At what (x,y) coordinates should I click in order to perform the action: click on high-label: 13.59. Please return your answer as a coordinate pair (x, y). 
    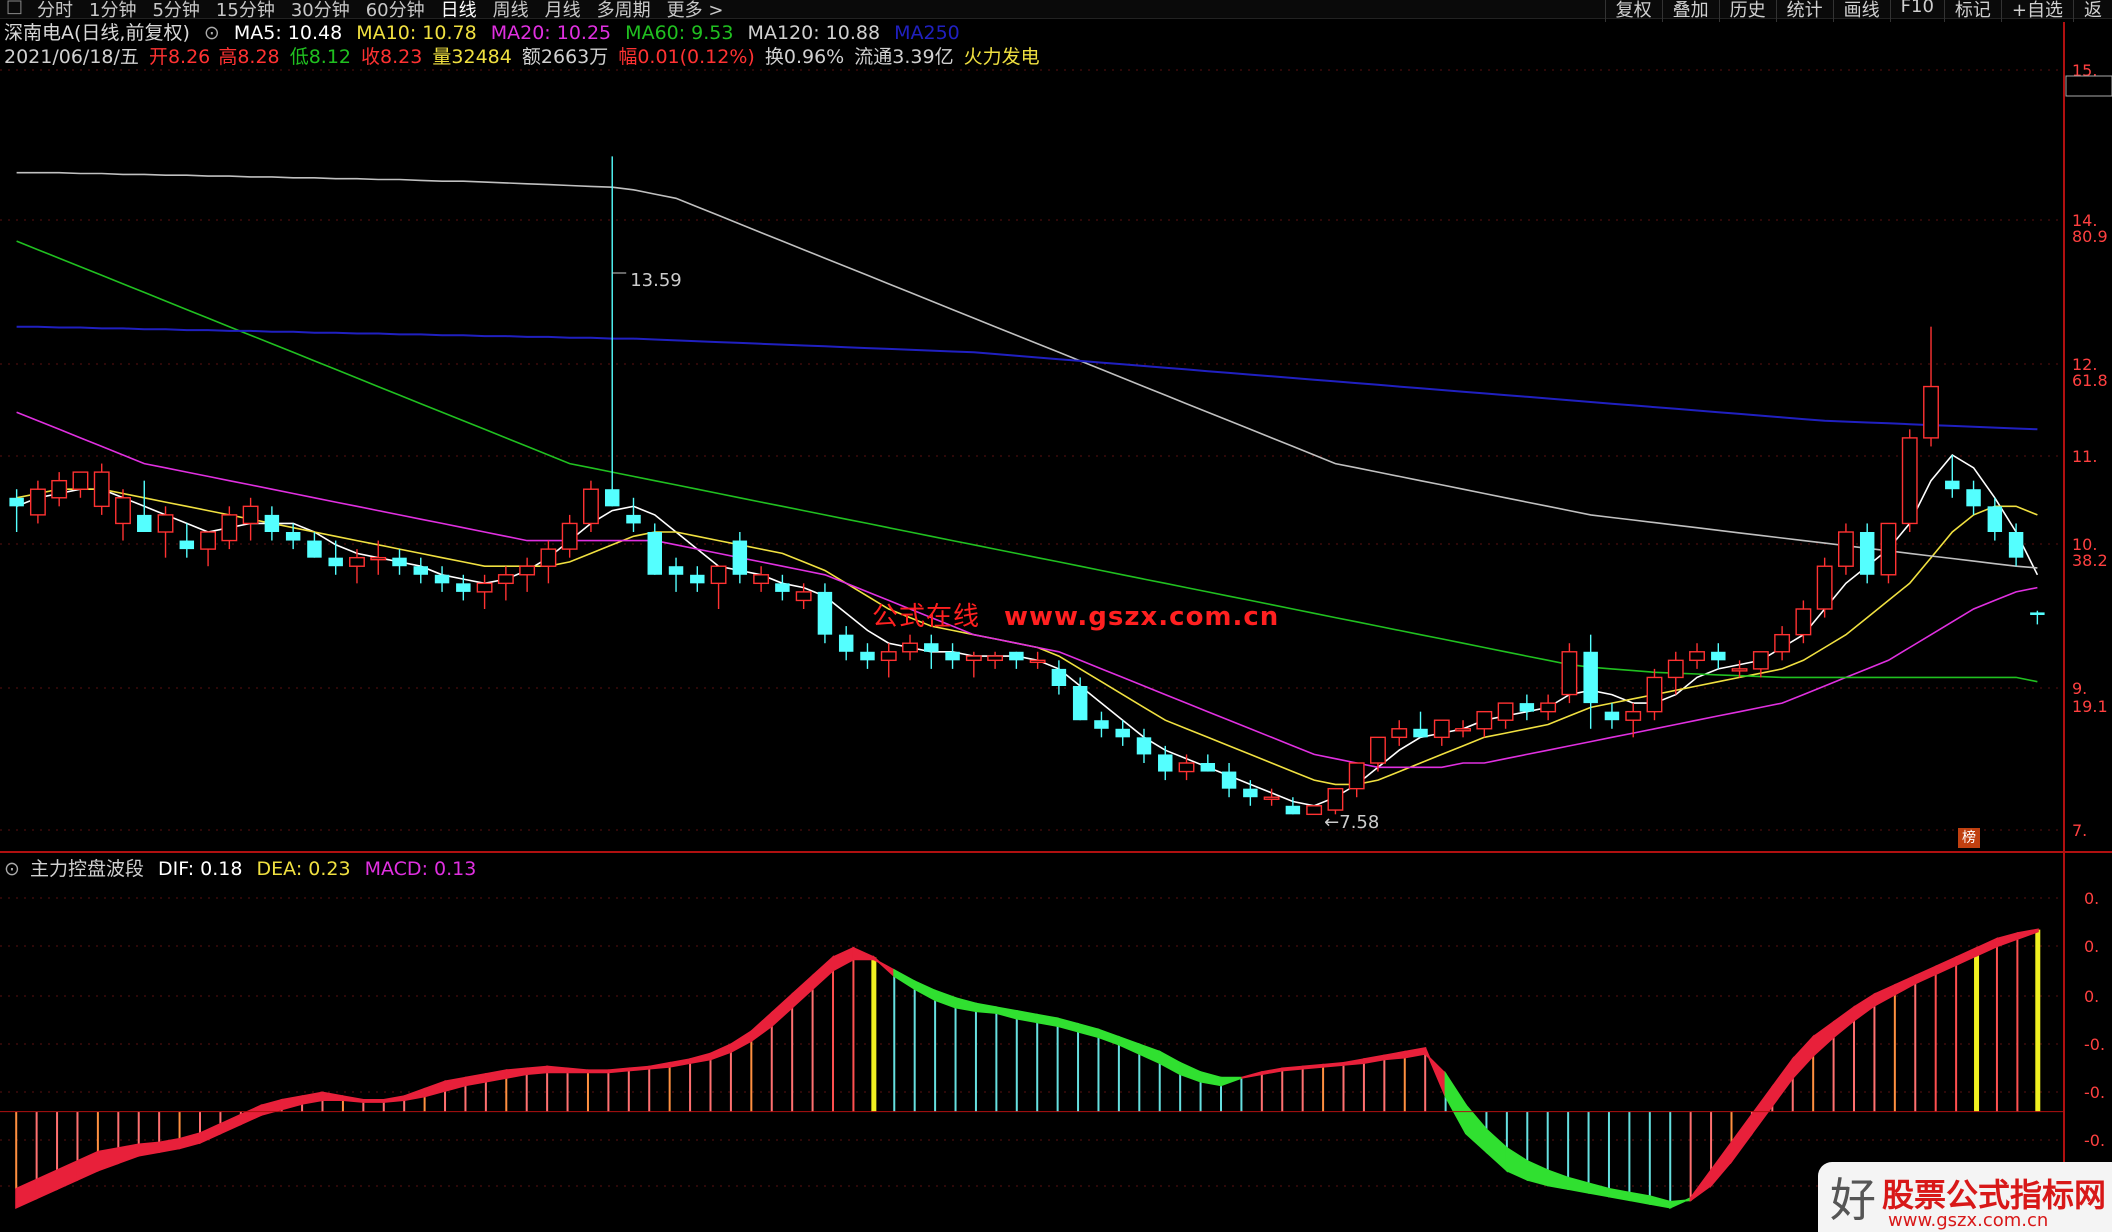
    Looking at the image, I should click on (656, 280).